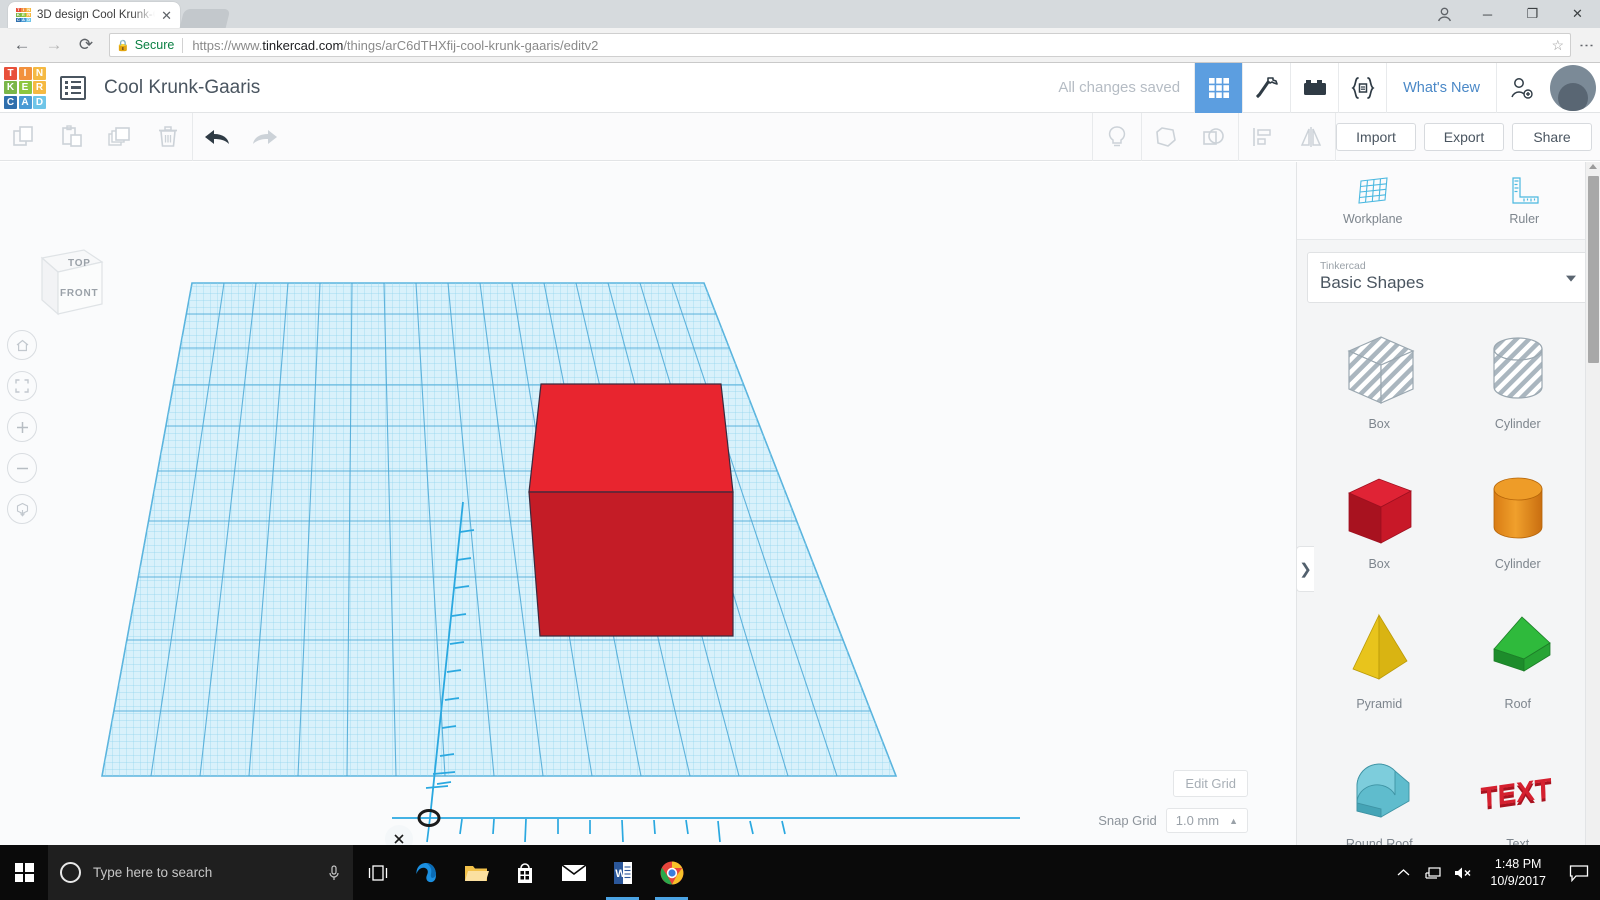 The height and width of the screenshot is (900, 1600). What do you see at coordinates (1464, 136) in the screenshot?
I see `export-button: Export` at bounding box center [1464, 136].